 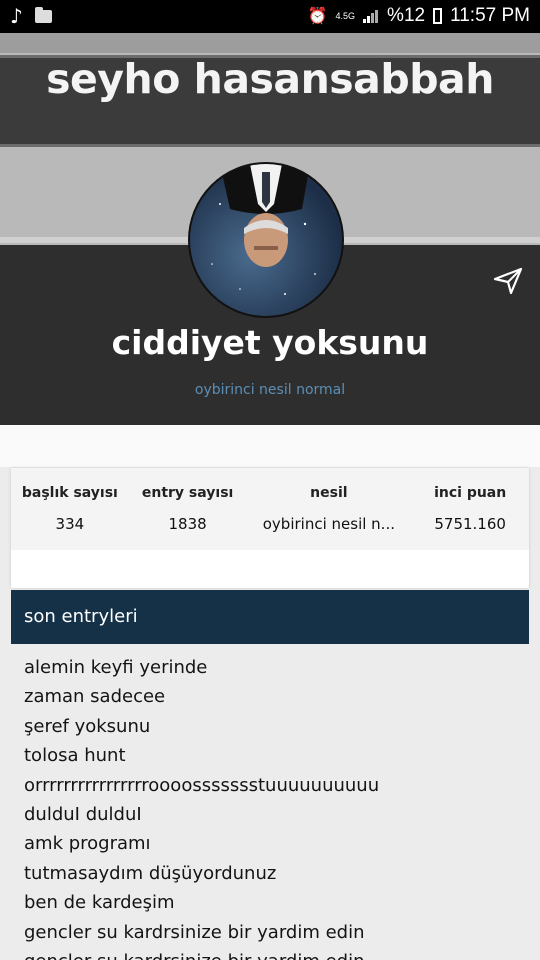 What do you see at coordinates (470, 524) in the screenshot?
I see `stat-value: 5751.160` at bounding box center [470, 524].